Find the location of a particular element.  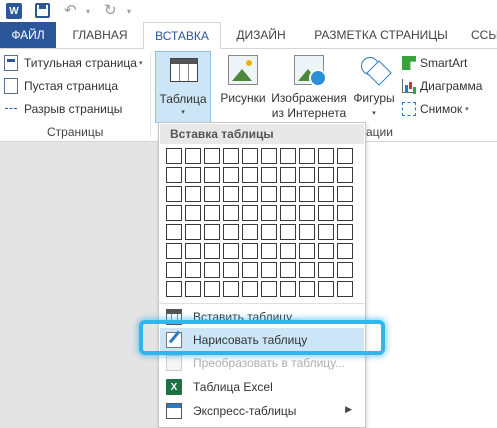

undo-icon: ↶ is located at coordinates (70, 11).